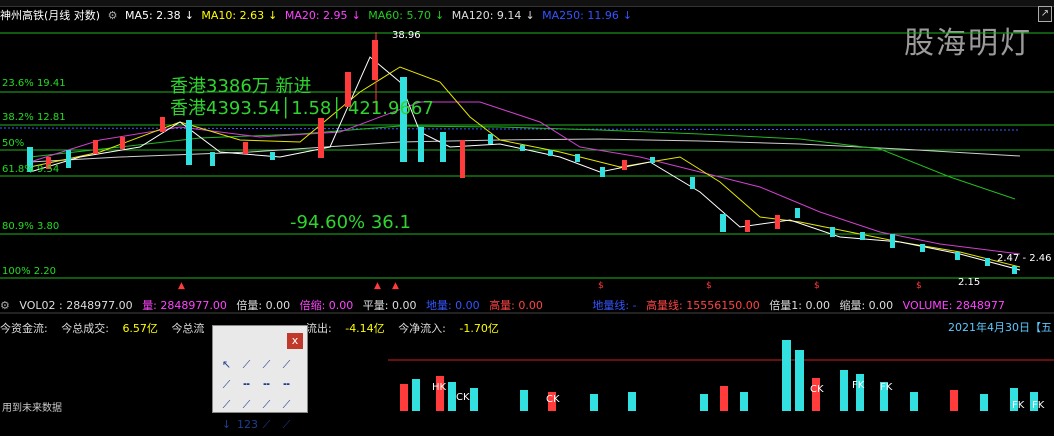 This screenshot has width=1054, height=436. I want to click on fund-flow-line: 今资金流: 今总成交: 6.57亿 今总流, so click(107, 328).